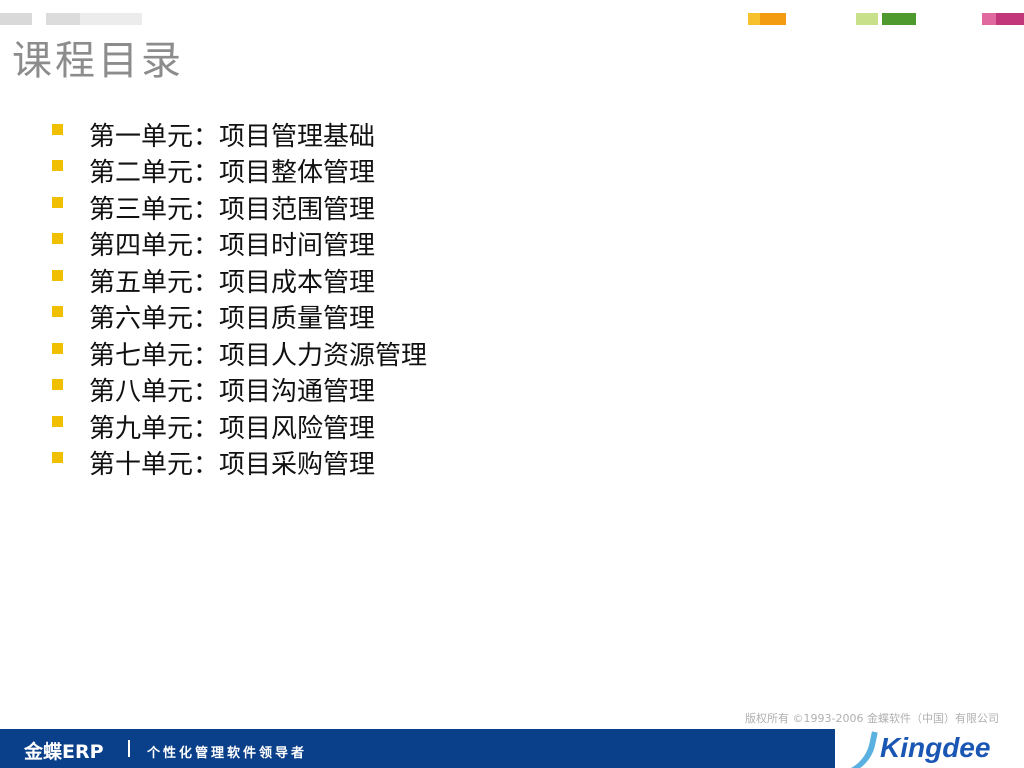  I want to click on logo-swoosh-icon, so click(856, 748).